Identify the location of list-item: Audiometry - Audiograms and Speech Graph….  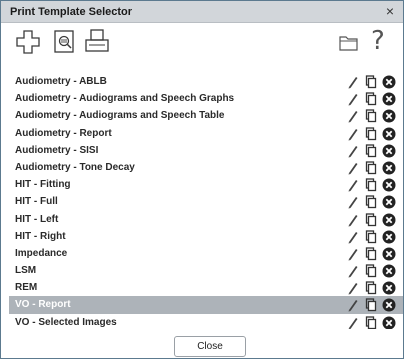
(206, 98).